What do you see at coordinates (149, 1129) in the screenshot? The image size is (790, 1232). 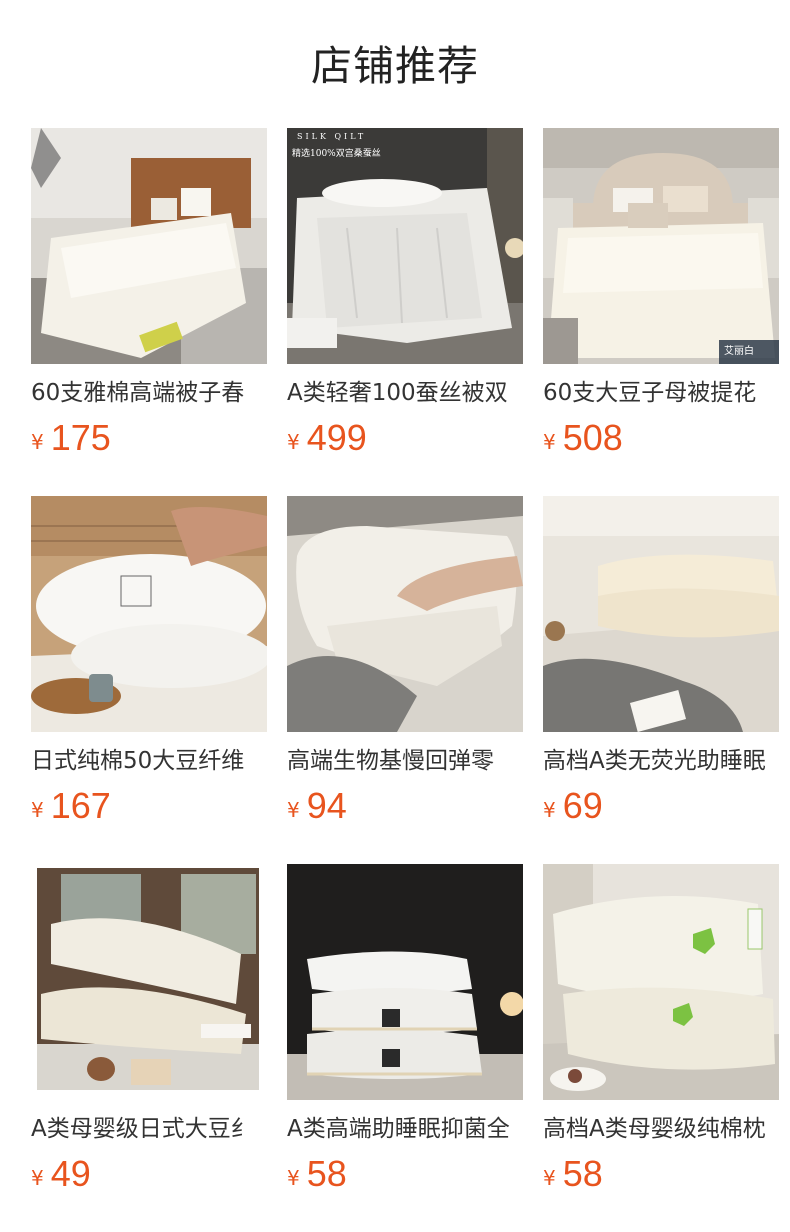 I see `product-title: A类母婴级日式大豆纟` at bounding box center [149, 1129].